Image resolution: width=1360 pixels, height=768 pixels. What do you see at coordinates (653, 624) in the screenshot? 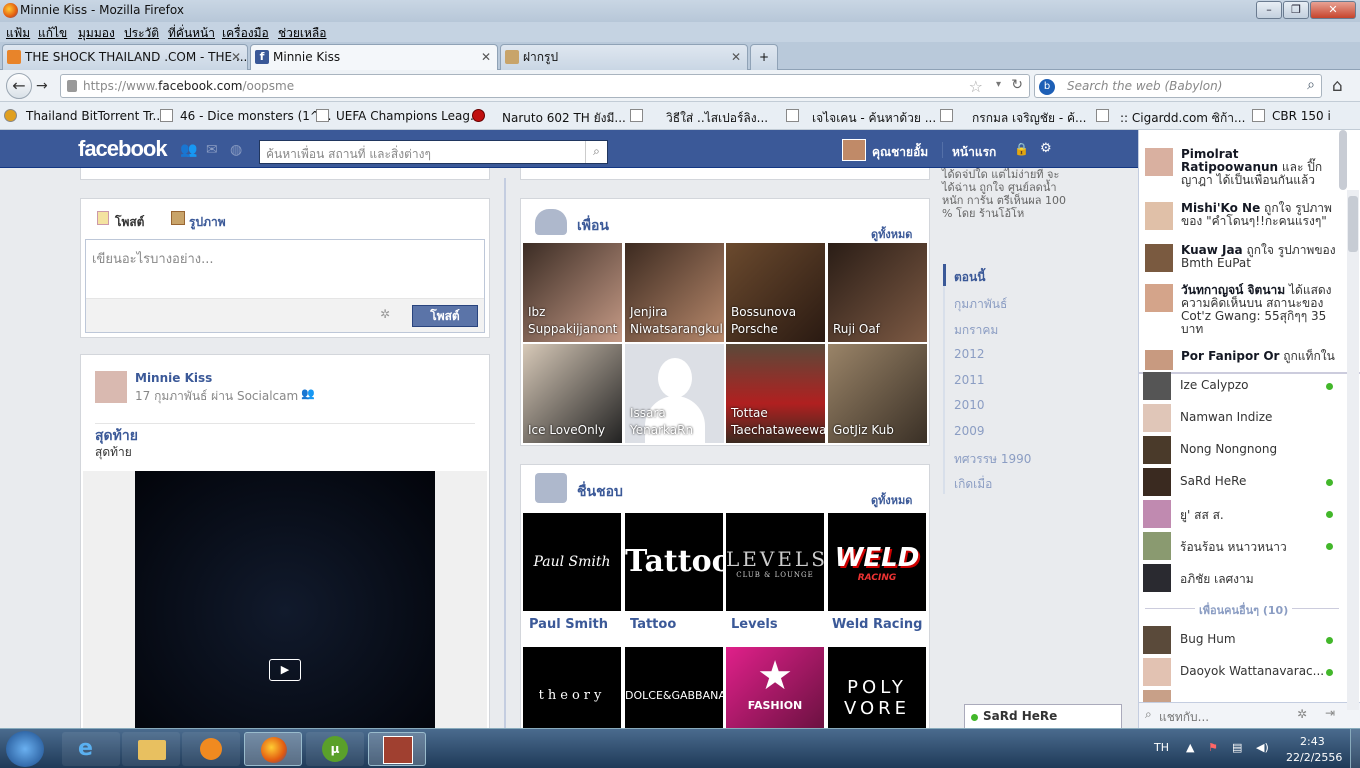
I see `like-label: Tattoo` at bounding box center [653, 624].